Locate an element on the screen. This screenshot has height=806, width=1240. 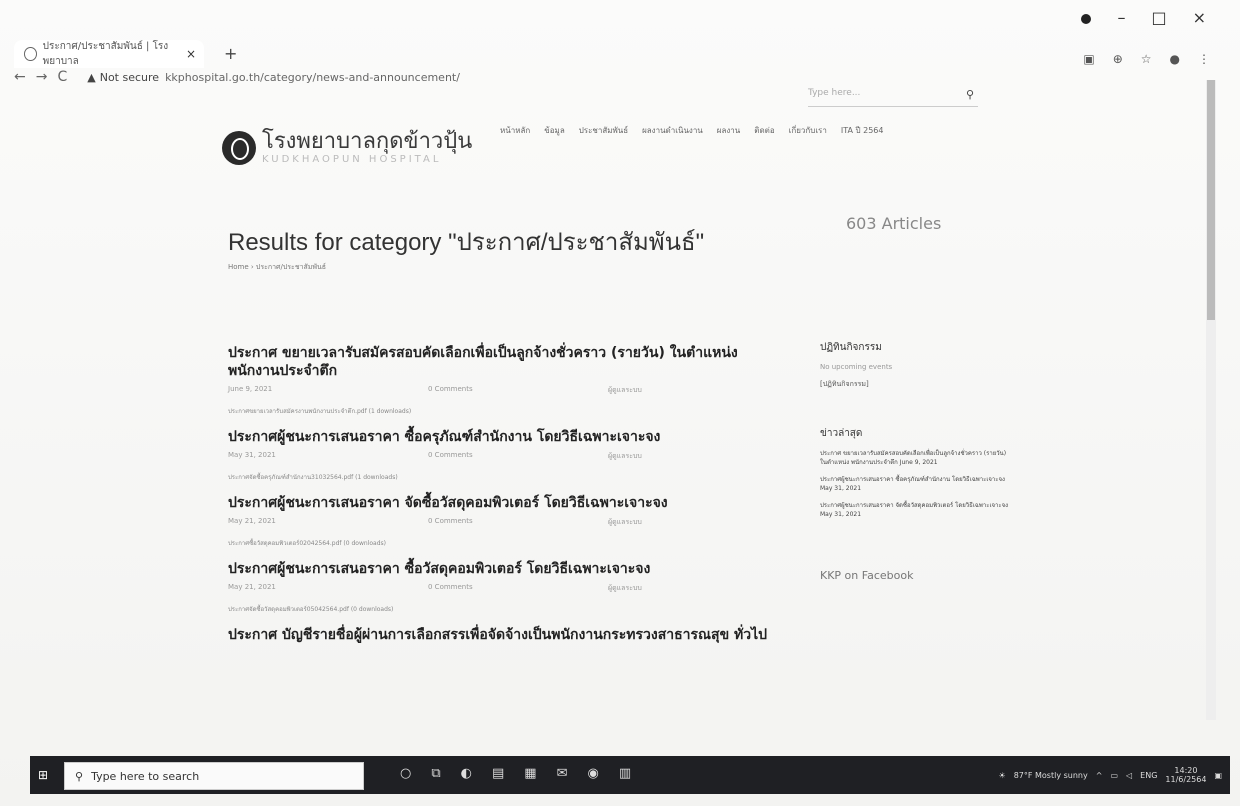
notification-icon: ▣ is located at coordinates (1218, 775).